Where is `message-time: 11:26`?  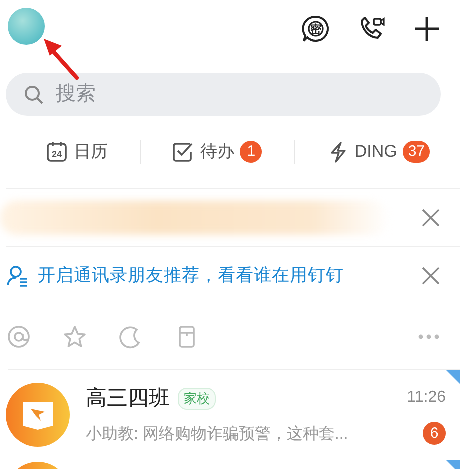
message-time: 11:26 is located at coordinates (426, 398).